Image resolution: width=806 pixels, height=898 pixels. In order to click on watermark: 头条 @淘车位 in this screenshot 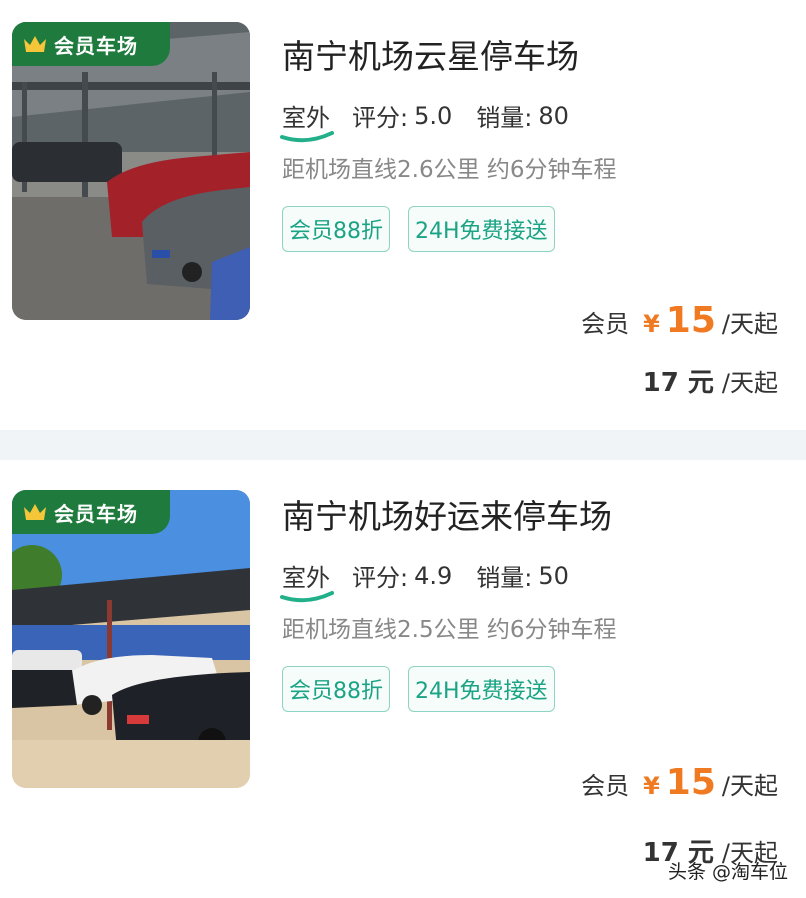, I will do `click(727, 872)`.